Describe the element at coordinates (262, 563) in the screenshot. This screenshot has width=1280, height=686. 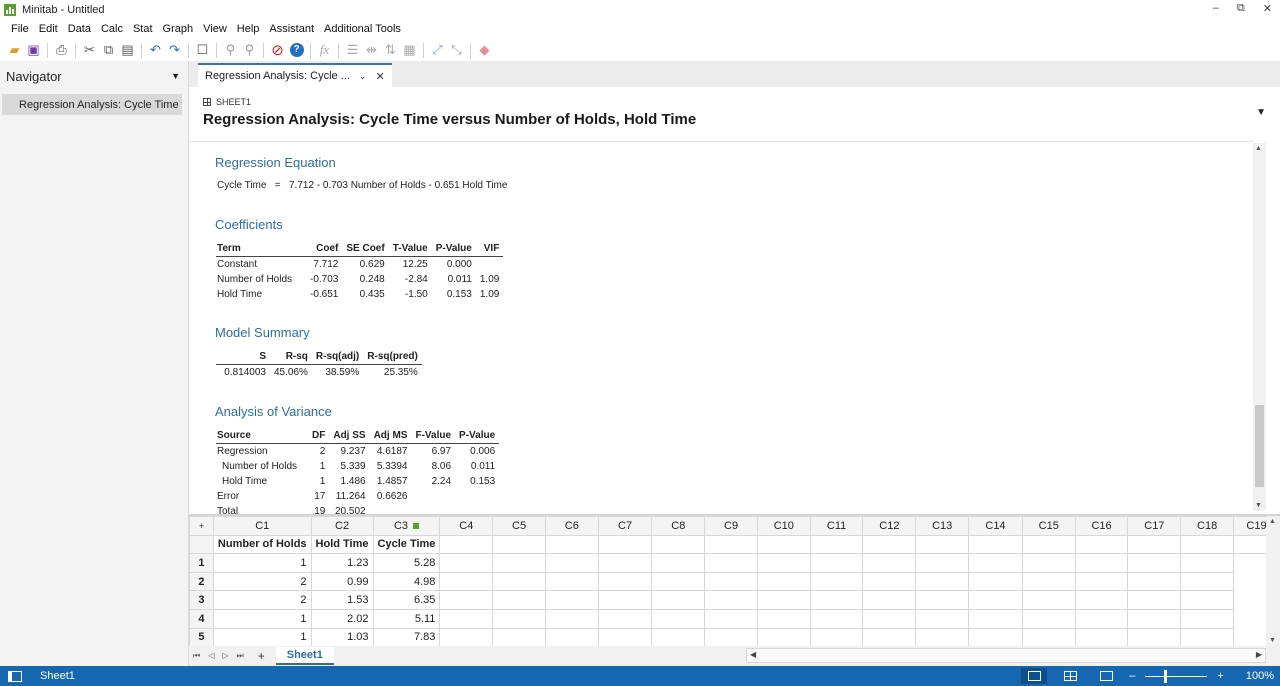
I see `data-cell: 1` at that location.